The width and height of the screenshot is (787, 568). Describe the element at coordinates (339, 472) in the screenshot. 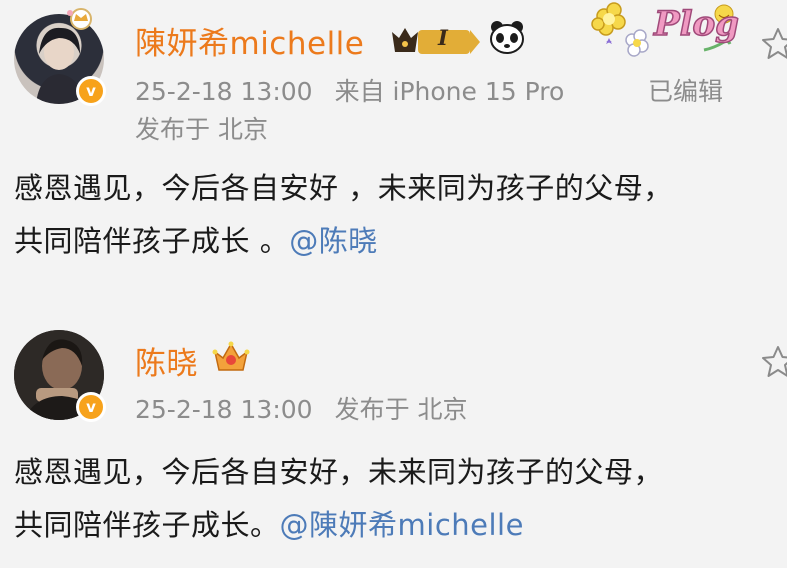

I see `post-body-line1: 感恩遇见，今后各自安好，未来同为孩子的父母，` at that location.